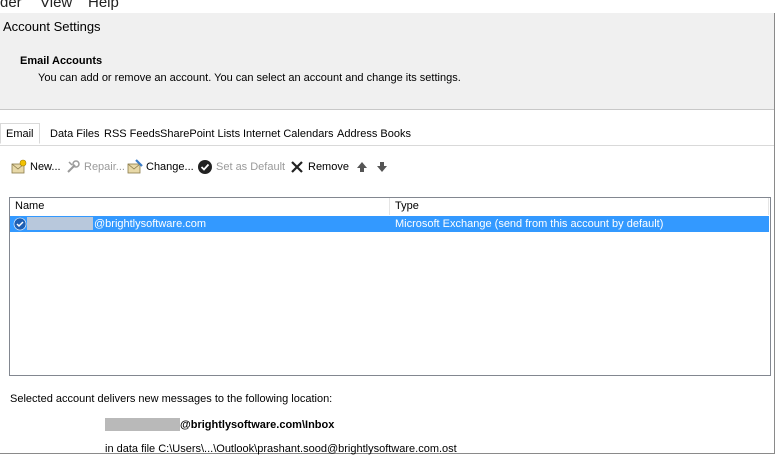 The height and width of the screenshot is (455, 776). Describe the element at coordinates (200, 134) in the screenshot. I see `tab-sharepoint-lists: SharePoint Lists` at that location.